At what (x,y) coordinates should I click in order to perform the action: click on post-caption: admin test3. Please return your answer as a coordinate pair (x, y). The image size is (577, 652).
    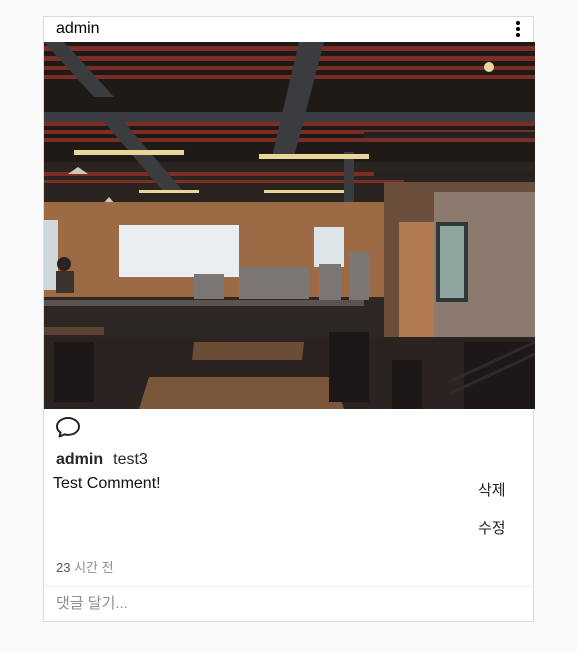
    Looking at the image, I should click on (102, 460).